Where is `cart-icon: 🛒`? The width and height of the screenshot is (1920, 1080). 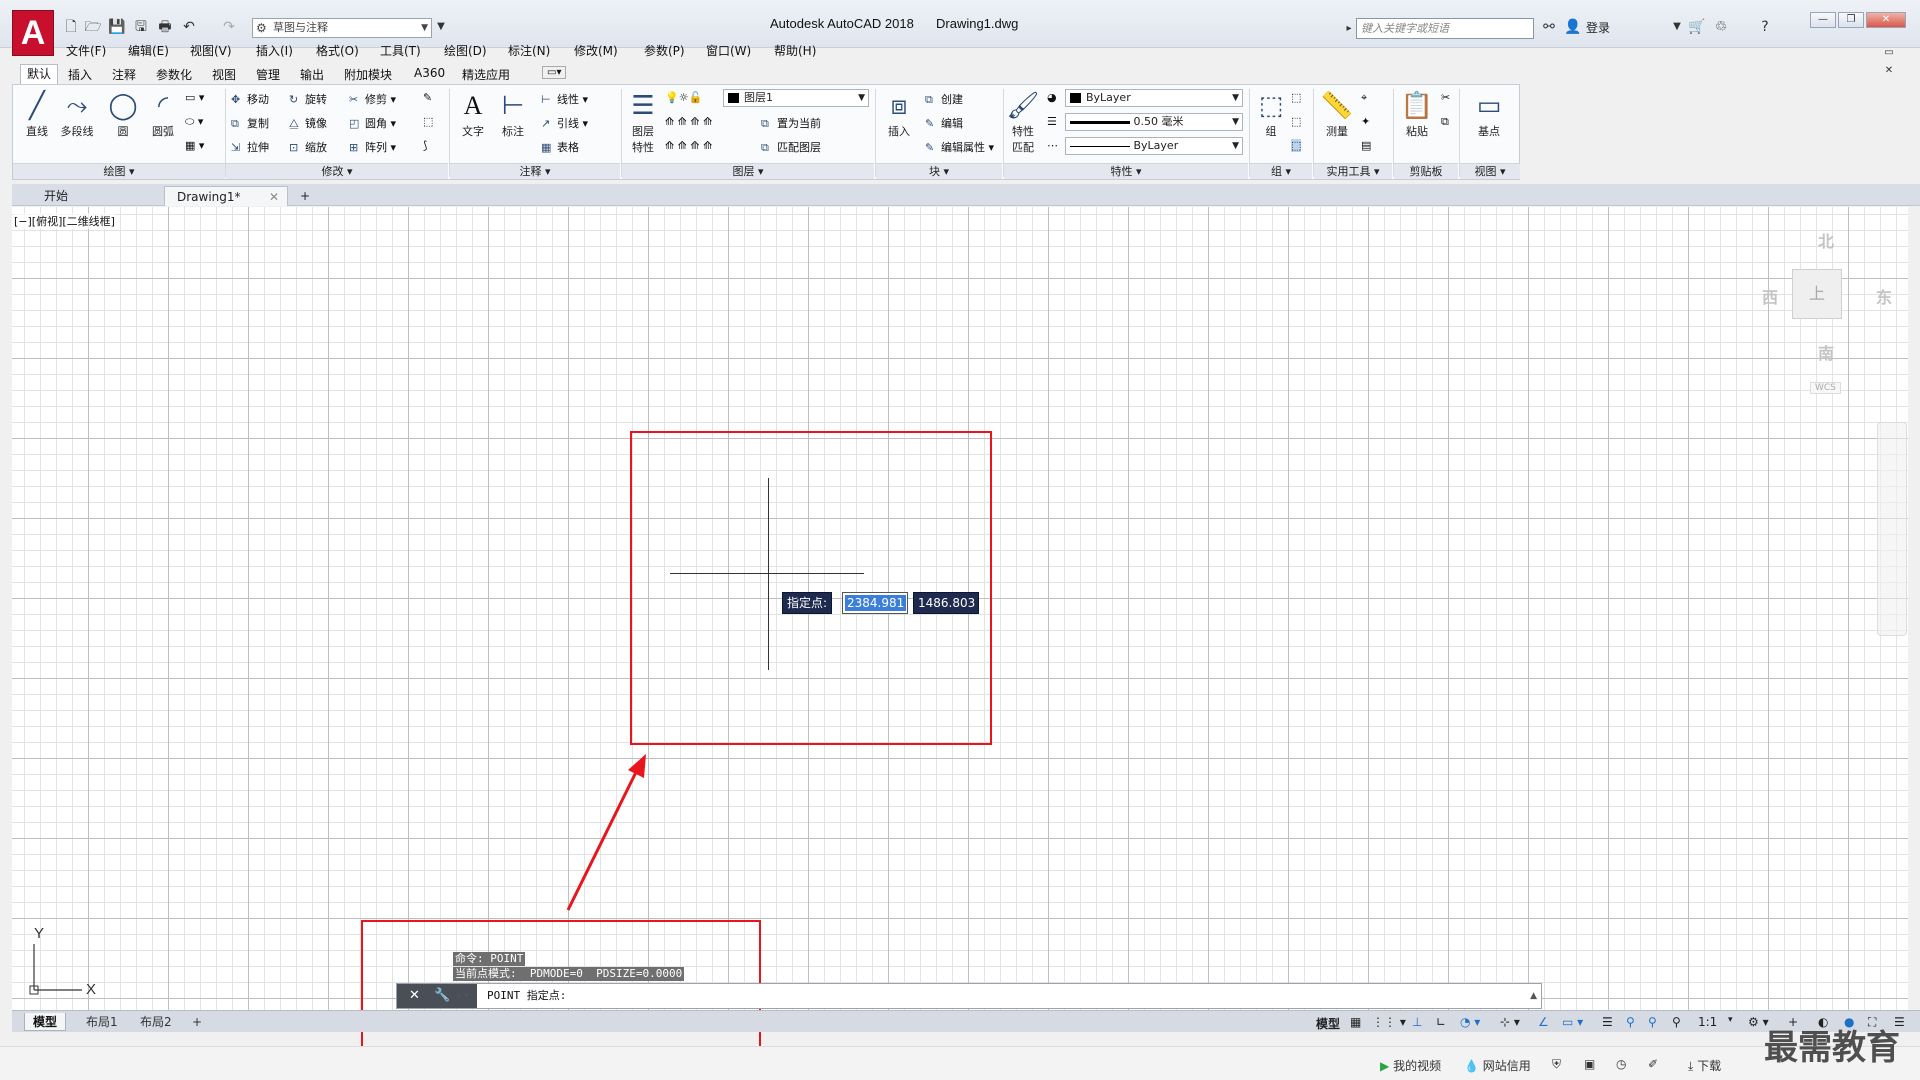 cart-icon: 🛒 is located at coordinates (1697, 27).